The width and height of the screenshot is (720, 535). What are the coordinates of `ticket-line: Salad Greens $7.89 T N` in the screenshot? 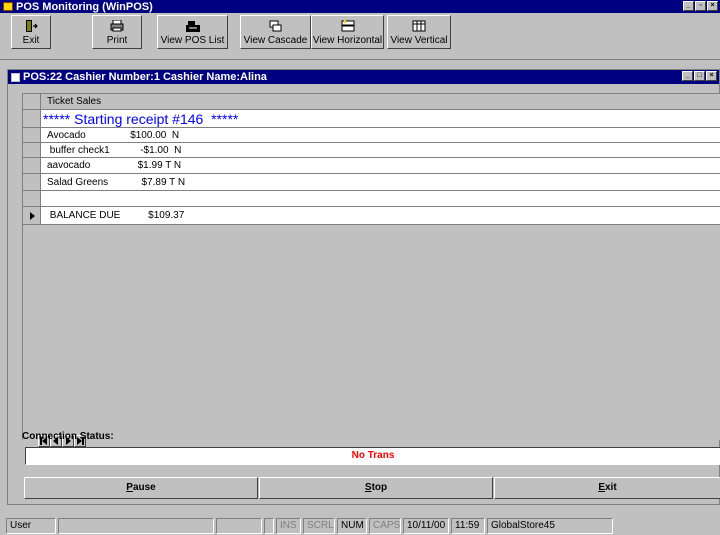 It's located at (380, 182).